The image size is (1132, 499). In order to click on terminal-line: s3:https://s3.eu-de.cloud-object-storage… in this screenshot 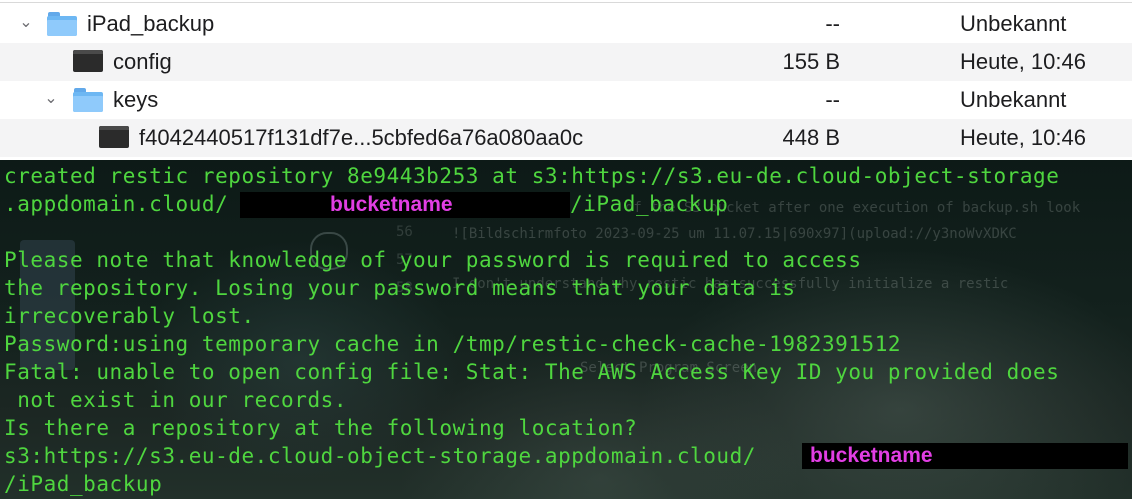, I will do `click(380, 456)`.